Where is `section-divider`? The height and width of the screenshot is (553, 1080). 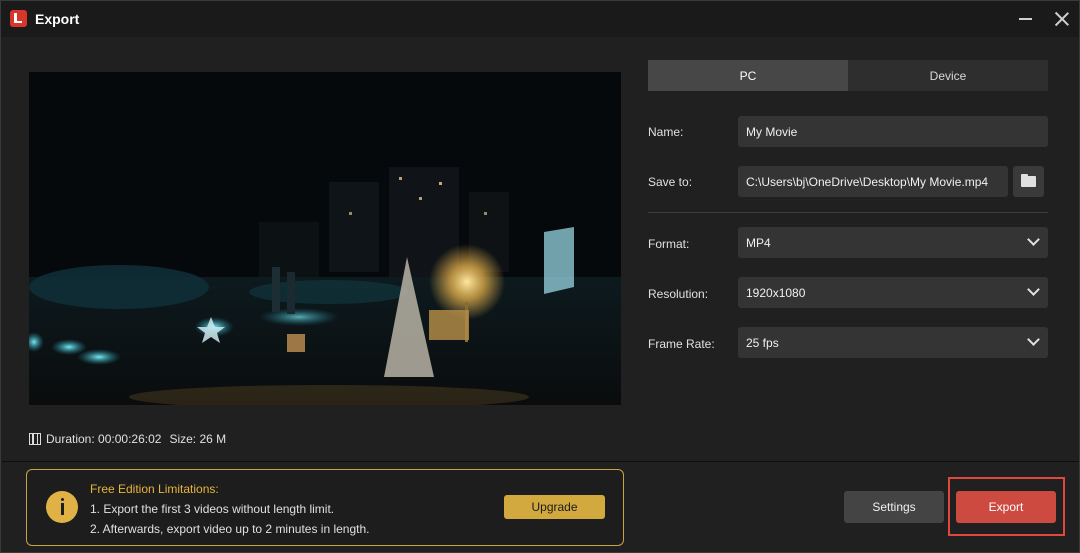 section-divider is located at coordinates (848, 212).